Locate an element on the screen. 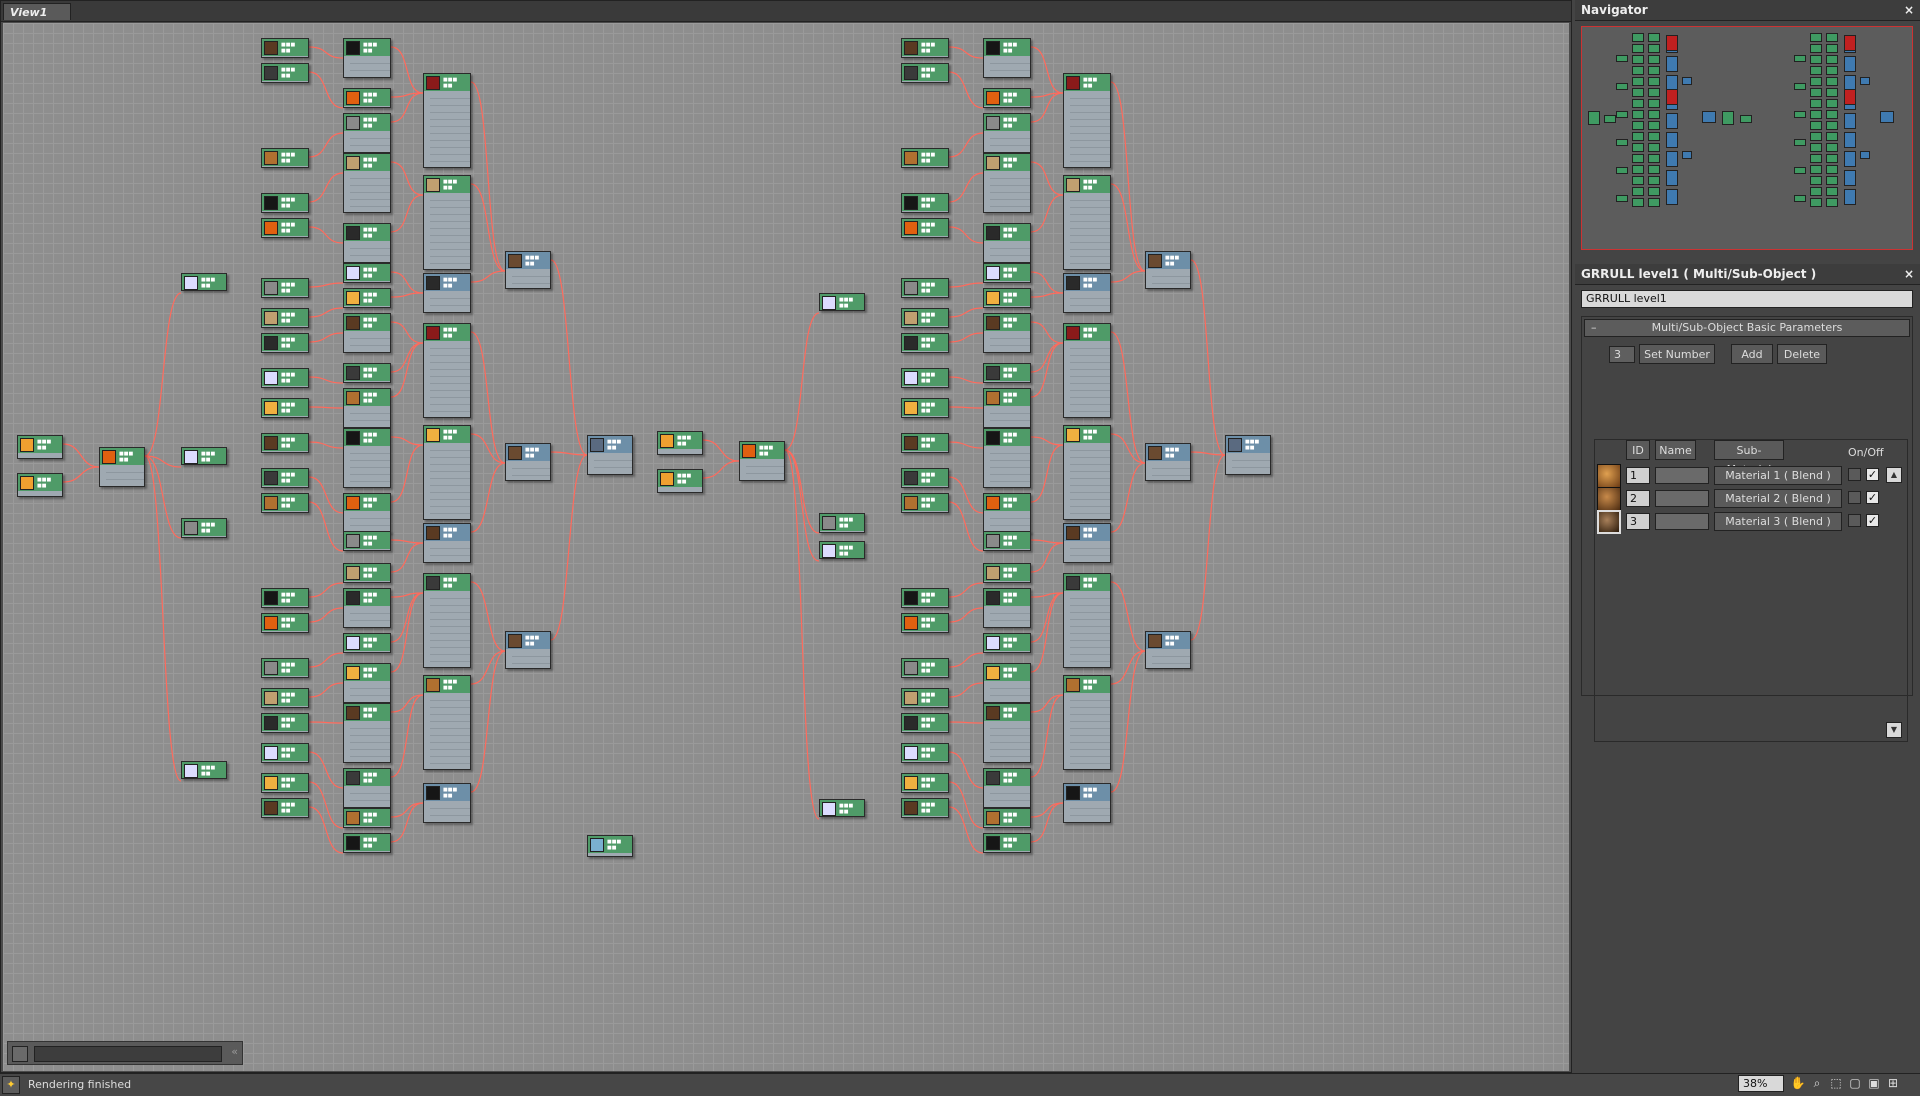 The height and width of the screenshot is (1096, 1920). zoom-extents-icon: ▢ is located at coordinates (1855, 1083).